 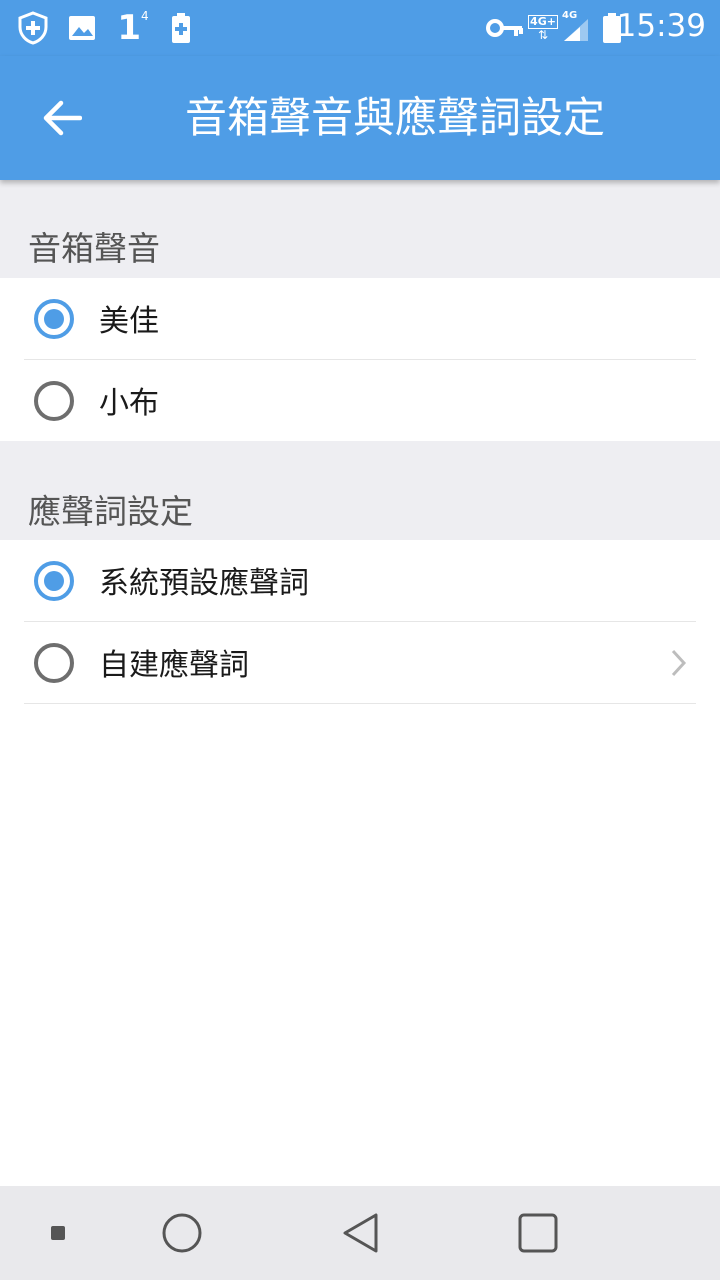 I want to click on image-icon, so click(x=82, y=28).